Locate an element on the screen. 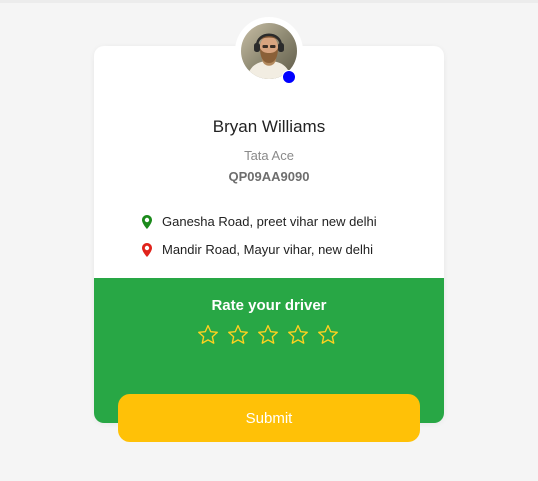  online-status-dot is located at coordinates (289, 77).